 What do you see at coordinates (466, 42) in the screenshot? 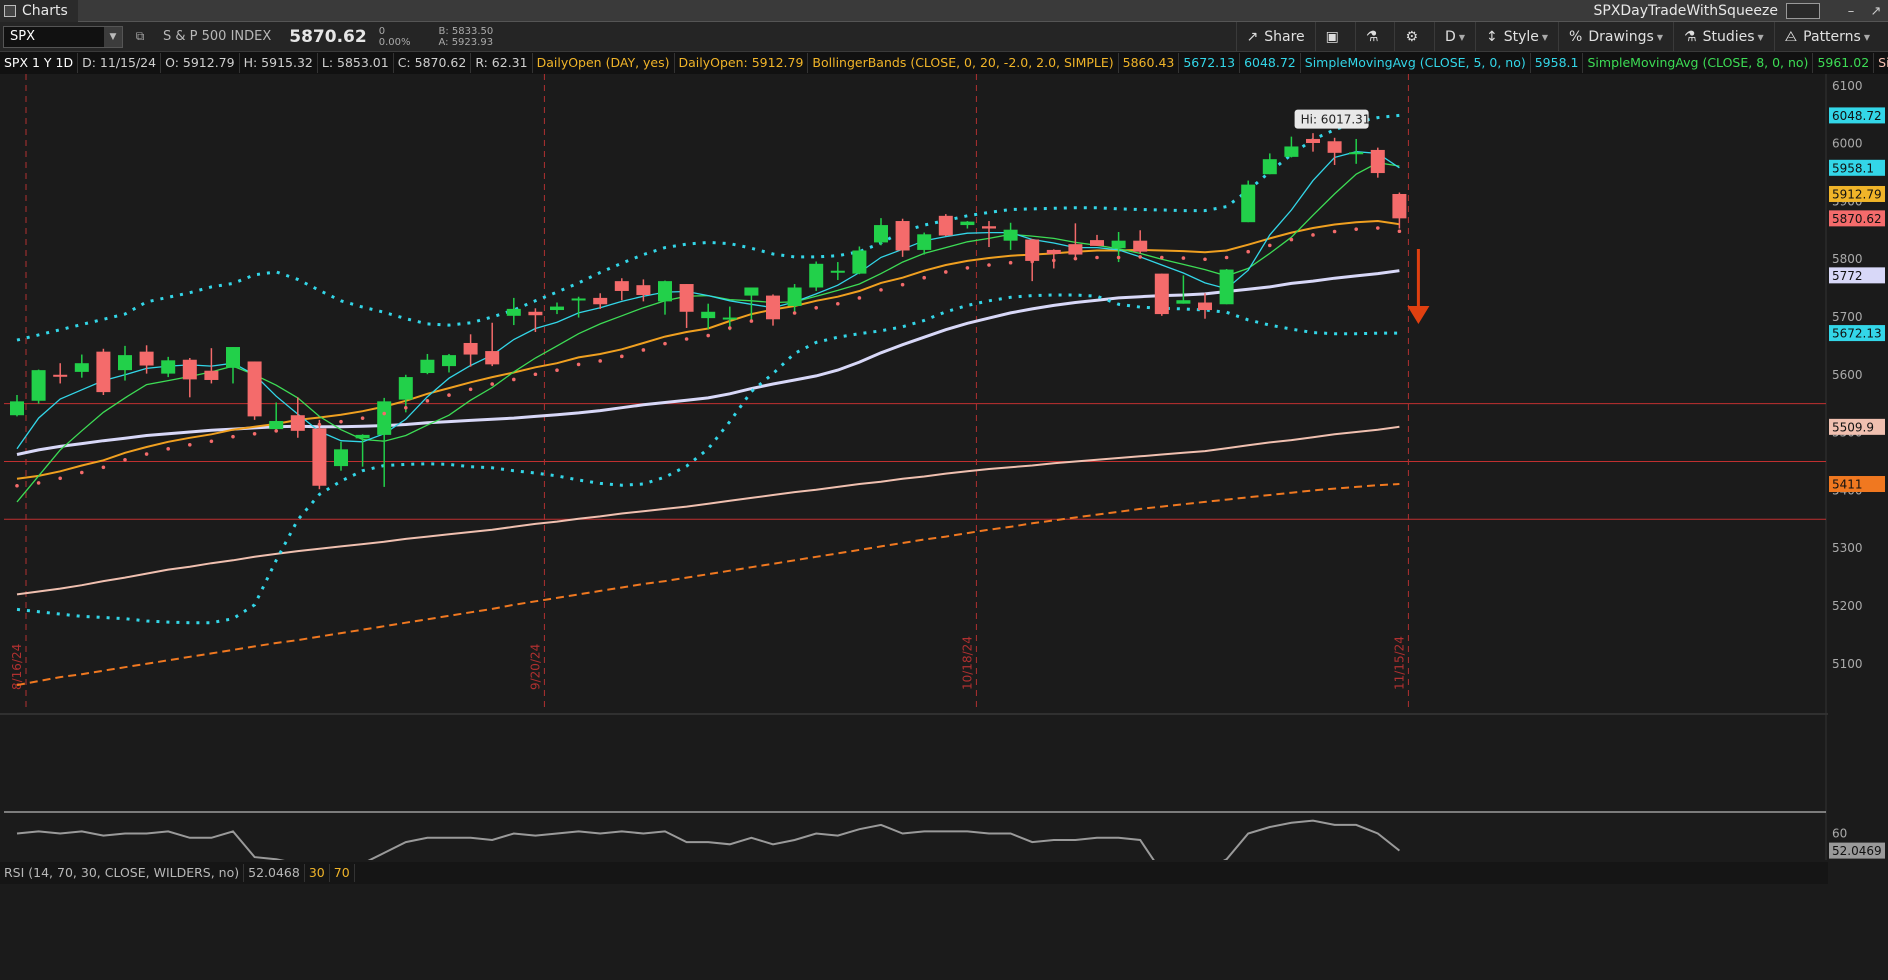
I see `ask-value: A: 5923.93` at bounding box center [466, 42].